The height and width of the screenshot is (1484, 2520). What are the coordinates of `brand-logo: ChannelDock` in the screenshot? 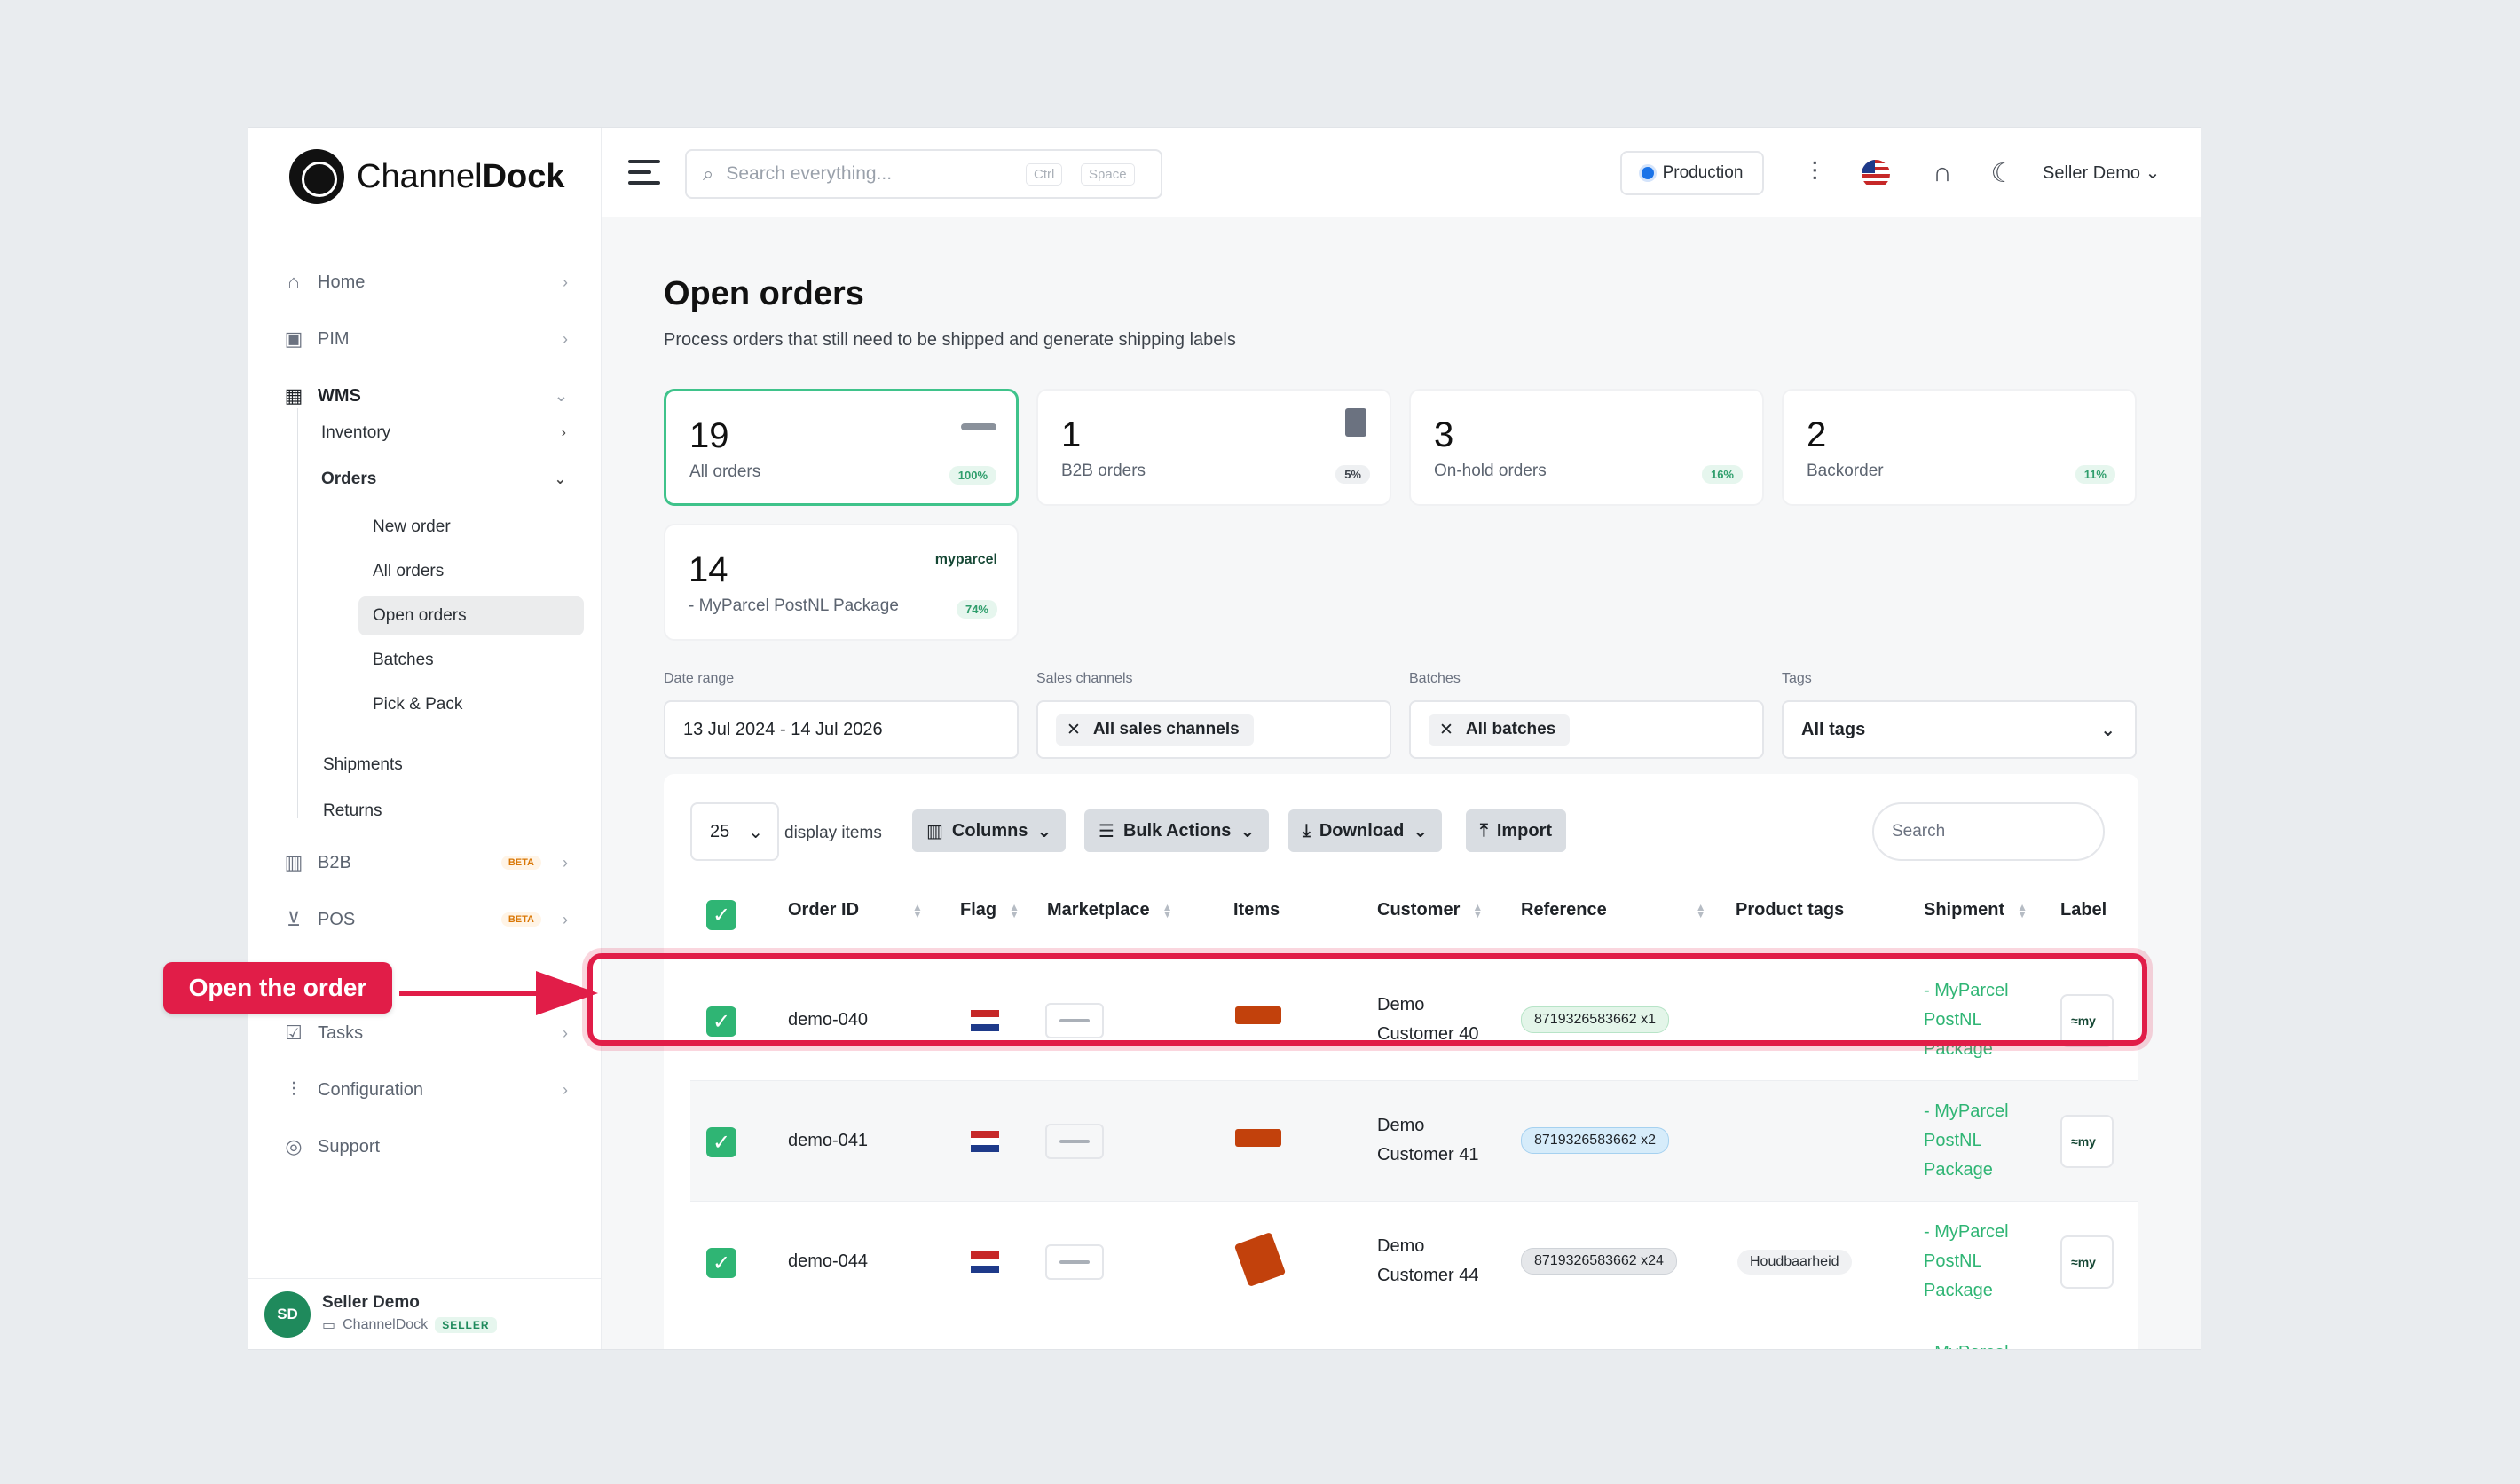 It's located at (427, 177).